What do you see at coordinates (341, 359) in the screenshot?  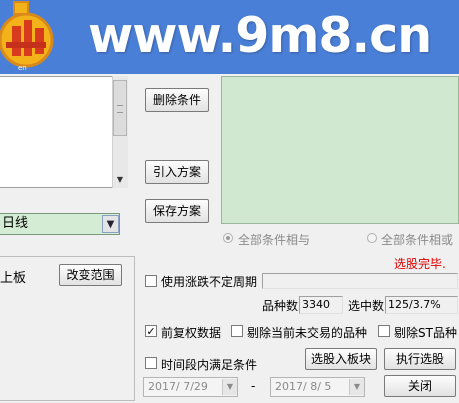 I see `select-to-block-button: 选股入板块` at bounding box center [341, 359].